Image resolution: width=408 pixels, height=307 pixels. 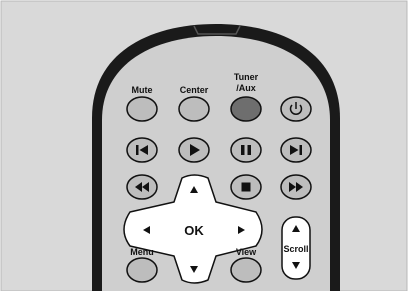 I want to click on stop-icon, so click(x=246, y=187).